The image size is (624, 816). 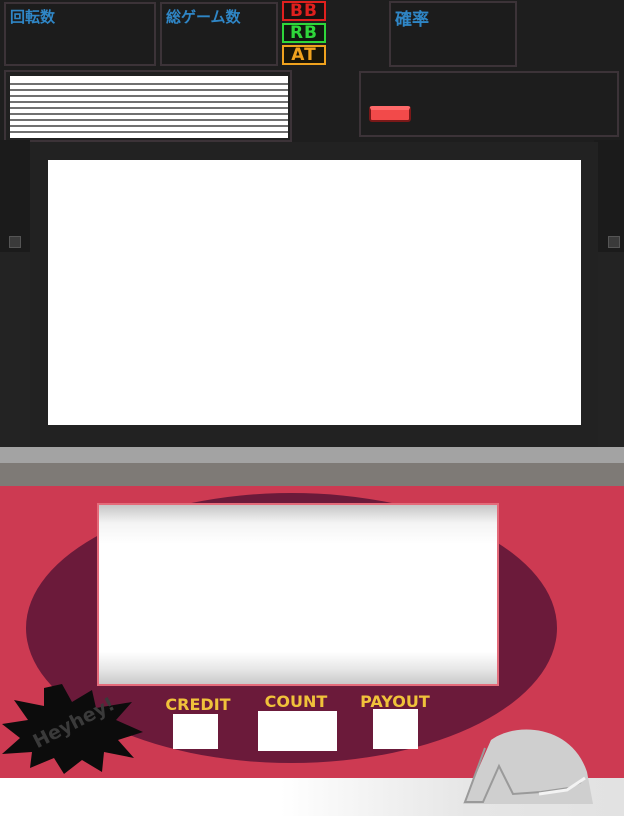 I want to click on right-speaker, so click(x=609, y=350).